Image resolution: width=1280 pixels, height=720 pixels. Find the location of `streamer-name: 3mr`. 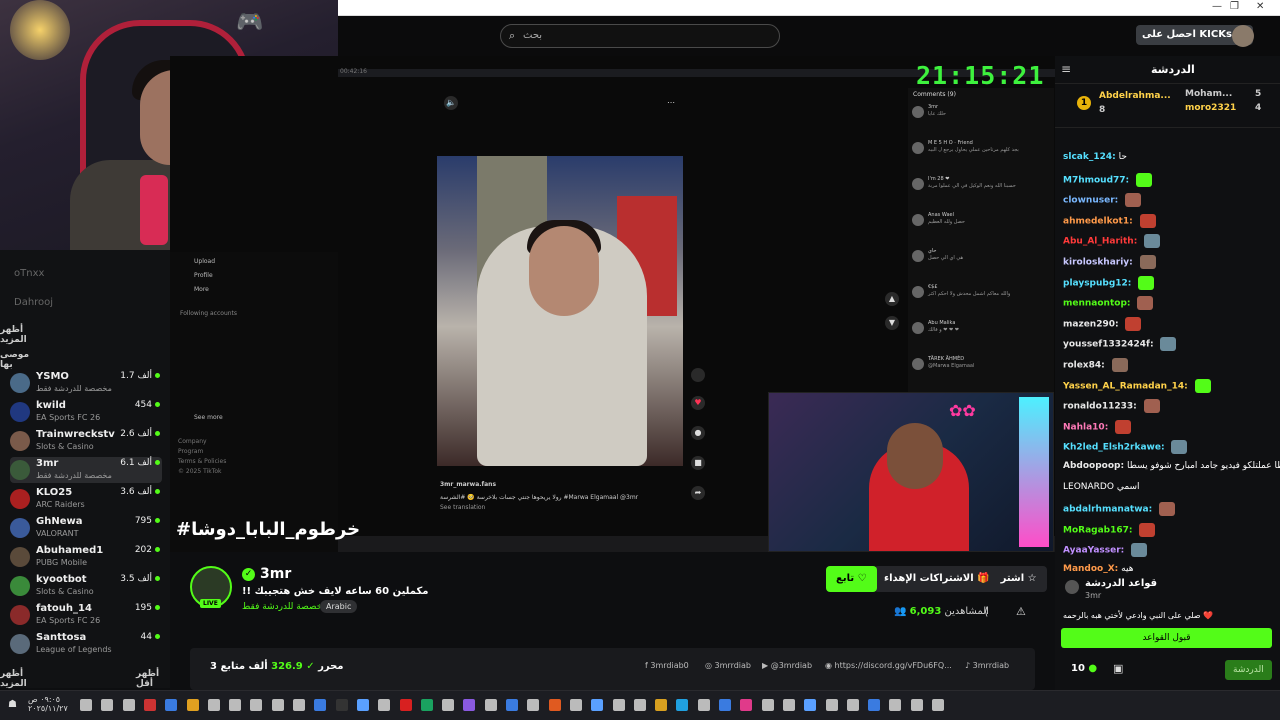

streamer-name: 3mr is located at coordinates (275, 574).